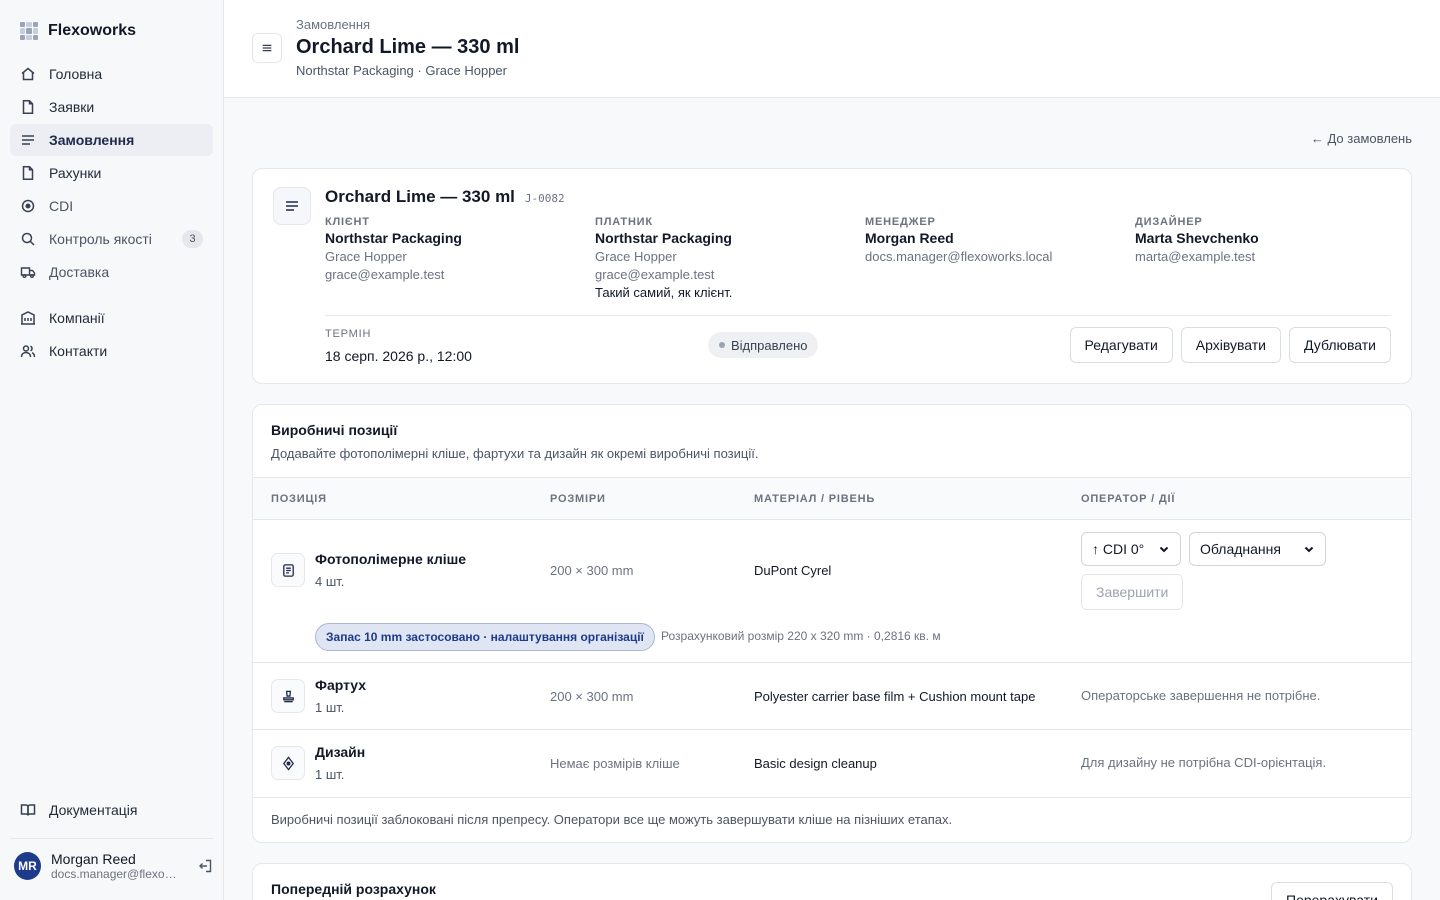  What do you see at coordinates (28, 351) in the screenshot?
I see `users-icon` at bounding box center [28, 351].